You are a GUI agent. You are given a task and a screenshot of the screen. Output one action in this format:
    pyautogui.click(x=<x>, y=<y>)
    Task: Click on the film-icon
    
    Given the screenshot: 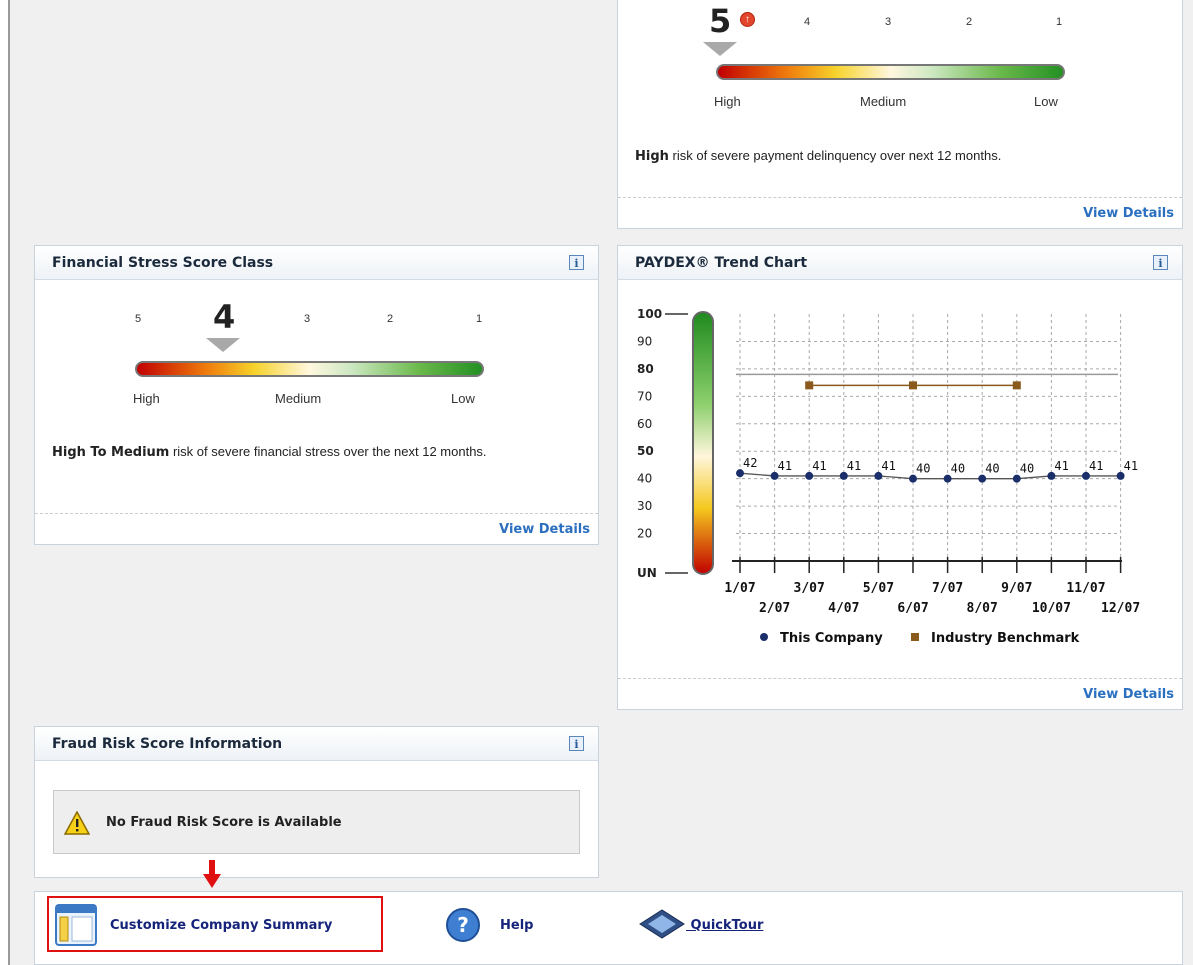 What is the action you would take?
    pyautogui.click(x=662, y=924)
    